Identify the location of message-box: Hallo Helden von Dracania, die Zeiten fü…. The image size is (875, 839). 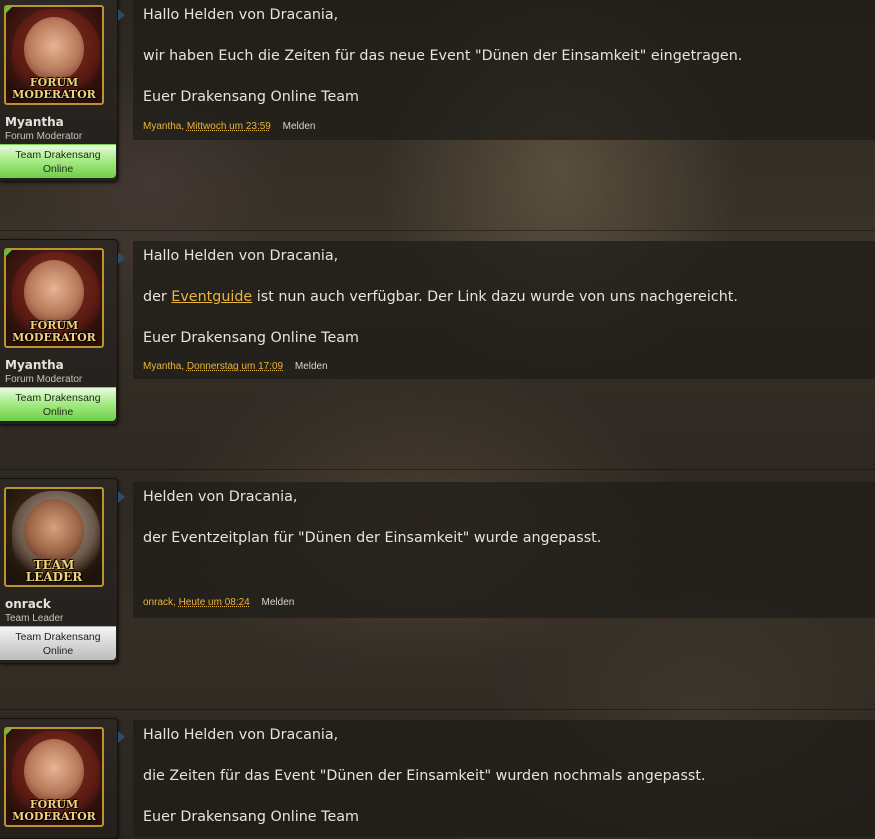
(504, 778).